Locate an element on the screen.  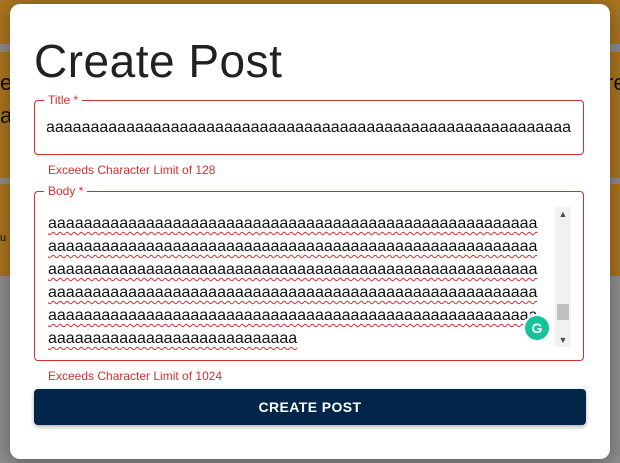
title-label: Title * is located at coordinates (63, 100).